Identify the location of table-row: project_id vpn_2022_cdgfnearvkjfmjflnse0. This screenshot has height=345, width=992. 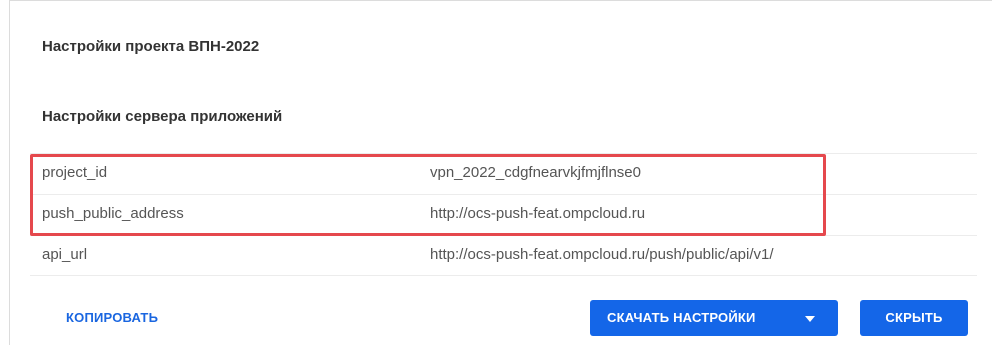
(503, 173).